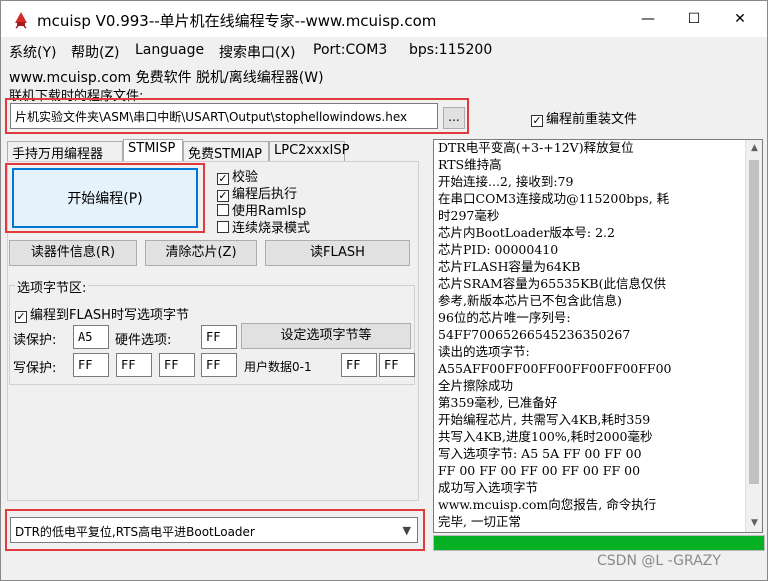 The width and height of the screenshot is (768, 581). What do you see at coordinates (169, 50) in the screenshot?
I see `menu-language: Language` at bounding box center [169, 50].